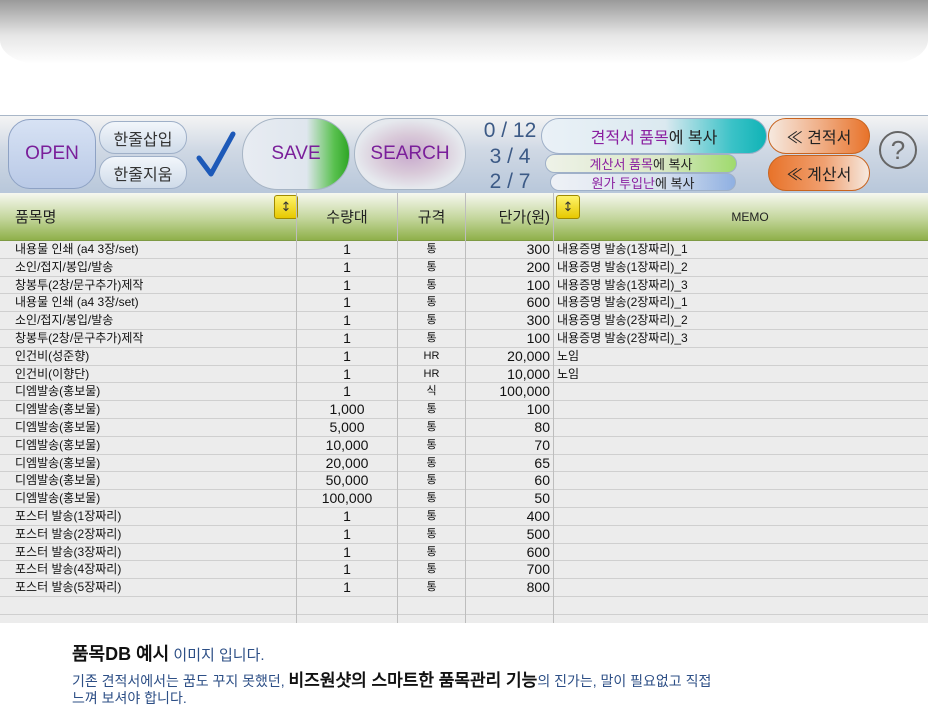 This screenshot has height=708, width=928. What do you see at coordinates (737, 303) in the screenshot?
I see `cell-memo: 내용증명 발송(2장짜리)_1` at bounding box center [737, 303].